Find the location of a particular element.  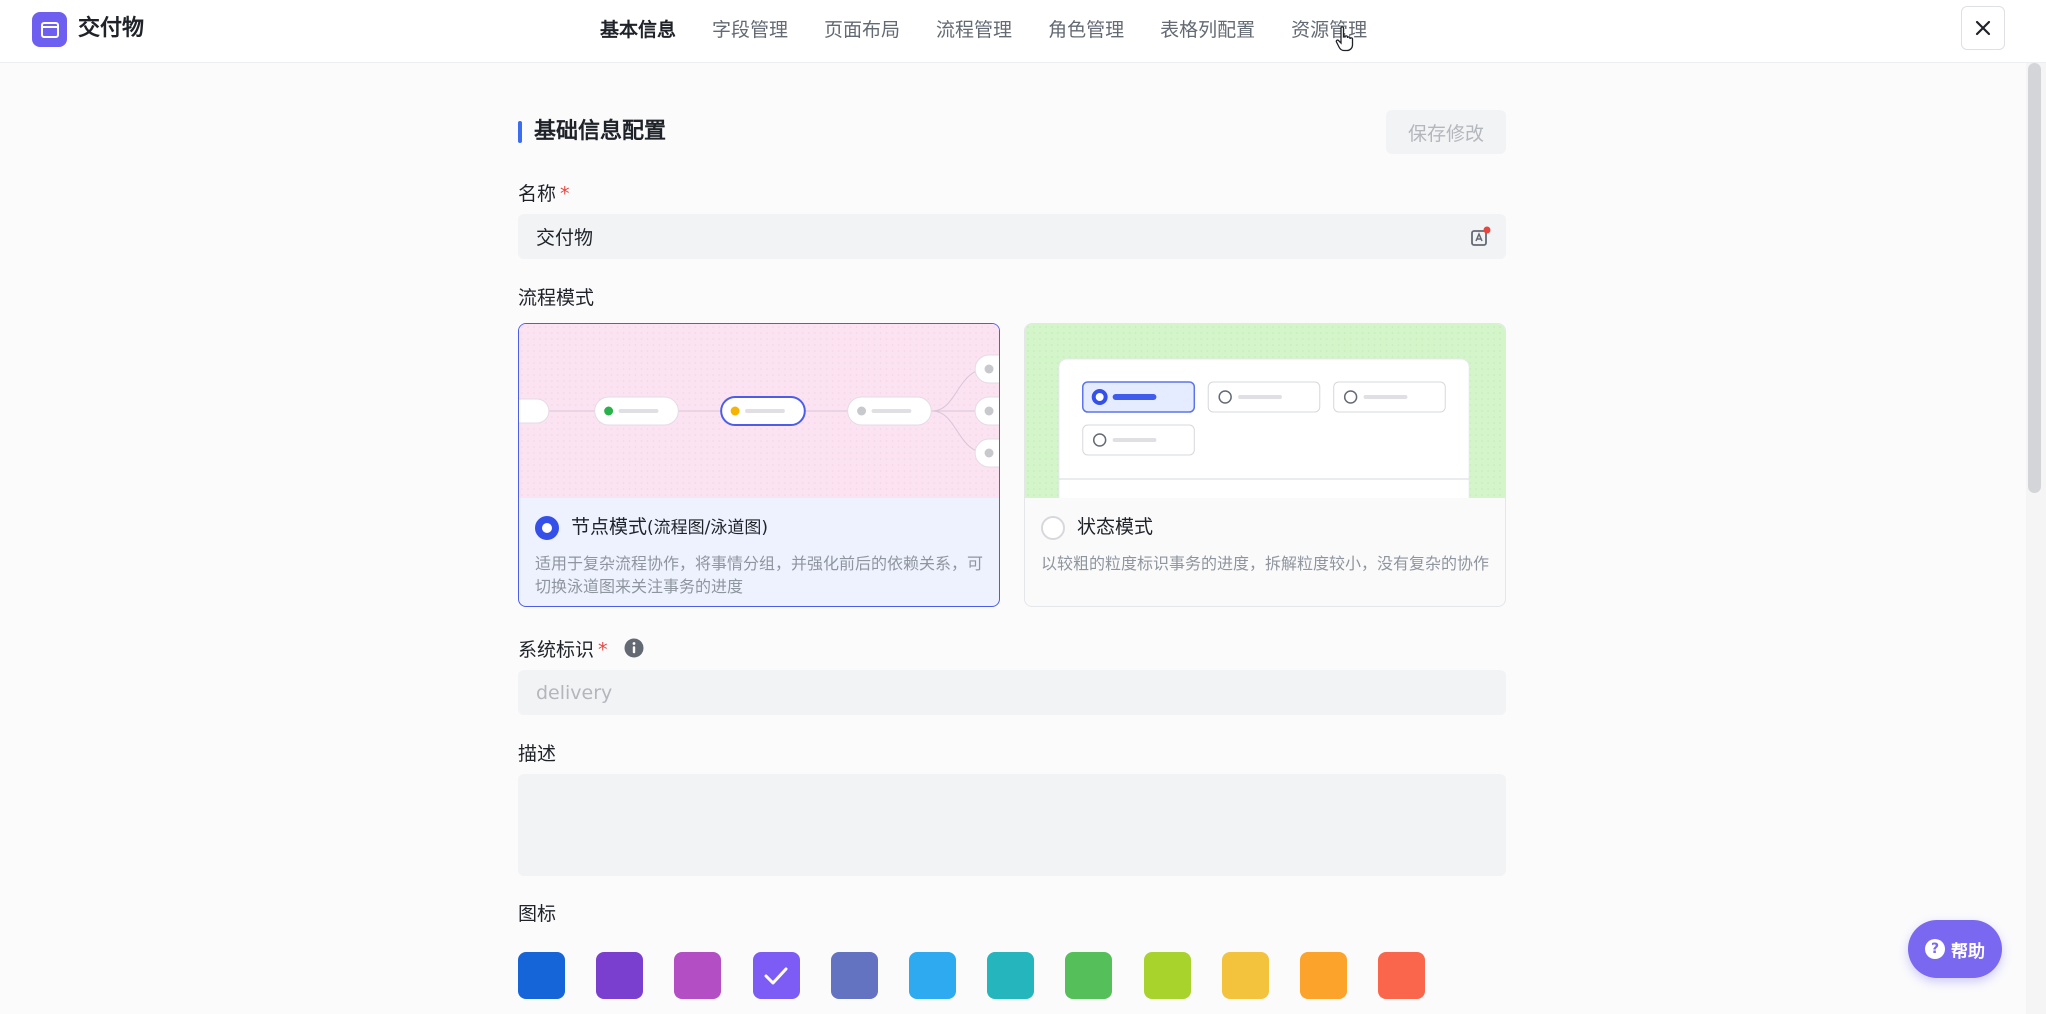

check-icon is located at coordinates (776, 975).